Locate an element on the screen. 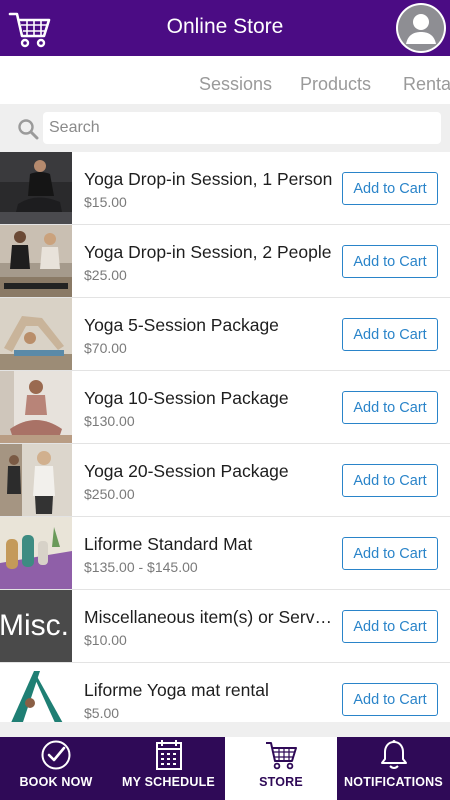  nav-my-schedule: MY SCHEDULE is located at coordinates (168, 768).